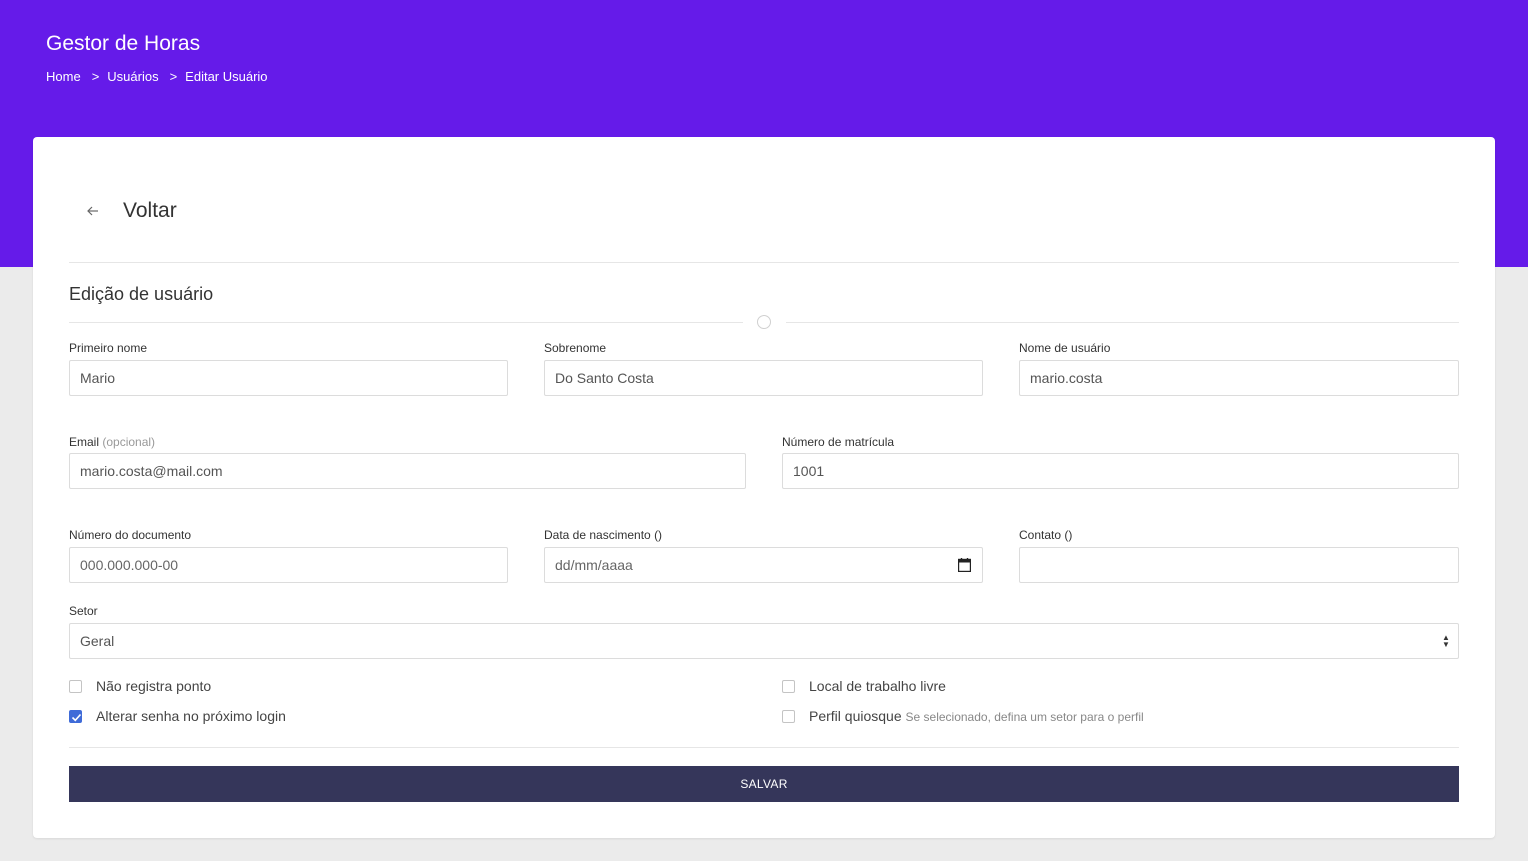  Describe the element at coordinates (123, 43) in the screenshot. I see `app-title: Gestor de Horas` at that location.